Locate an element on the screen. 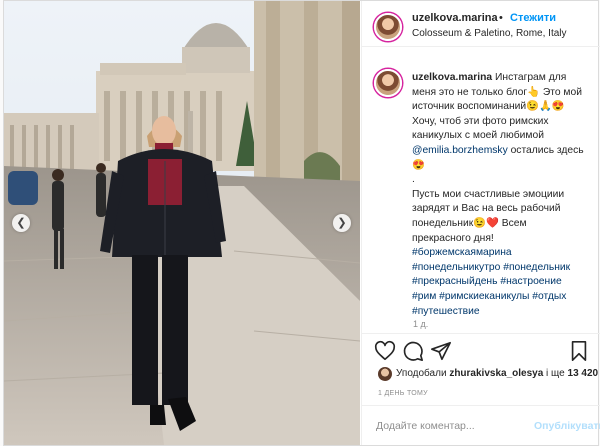 This screenshot has width=600, height=446. caption-line: источник воспоминаний😉🙏😍 is located at coordinates (488, 107).